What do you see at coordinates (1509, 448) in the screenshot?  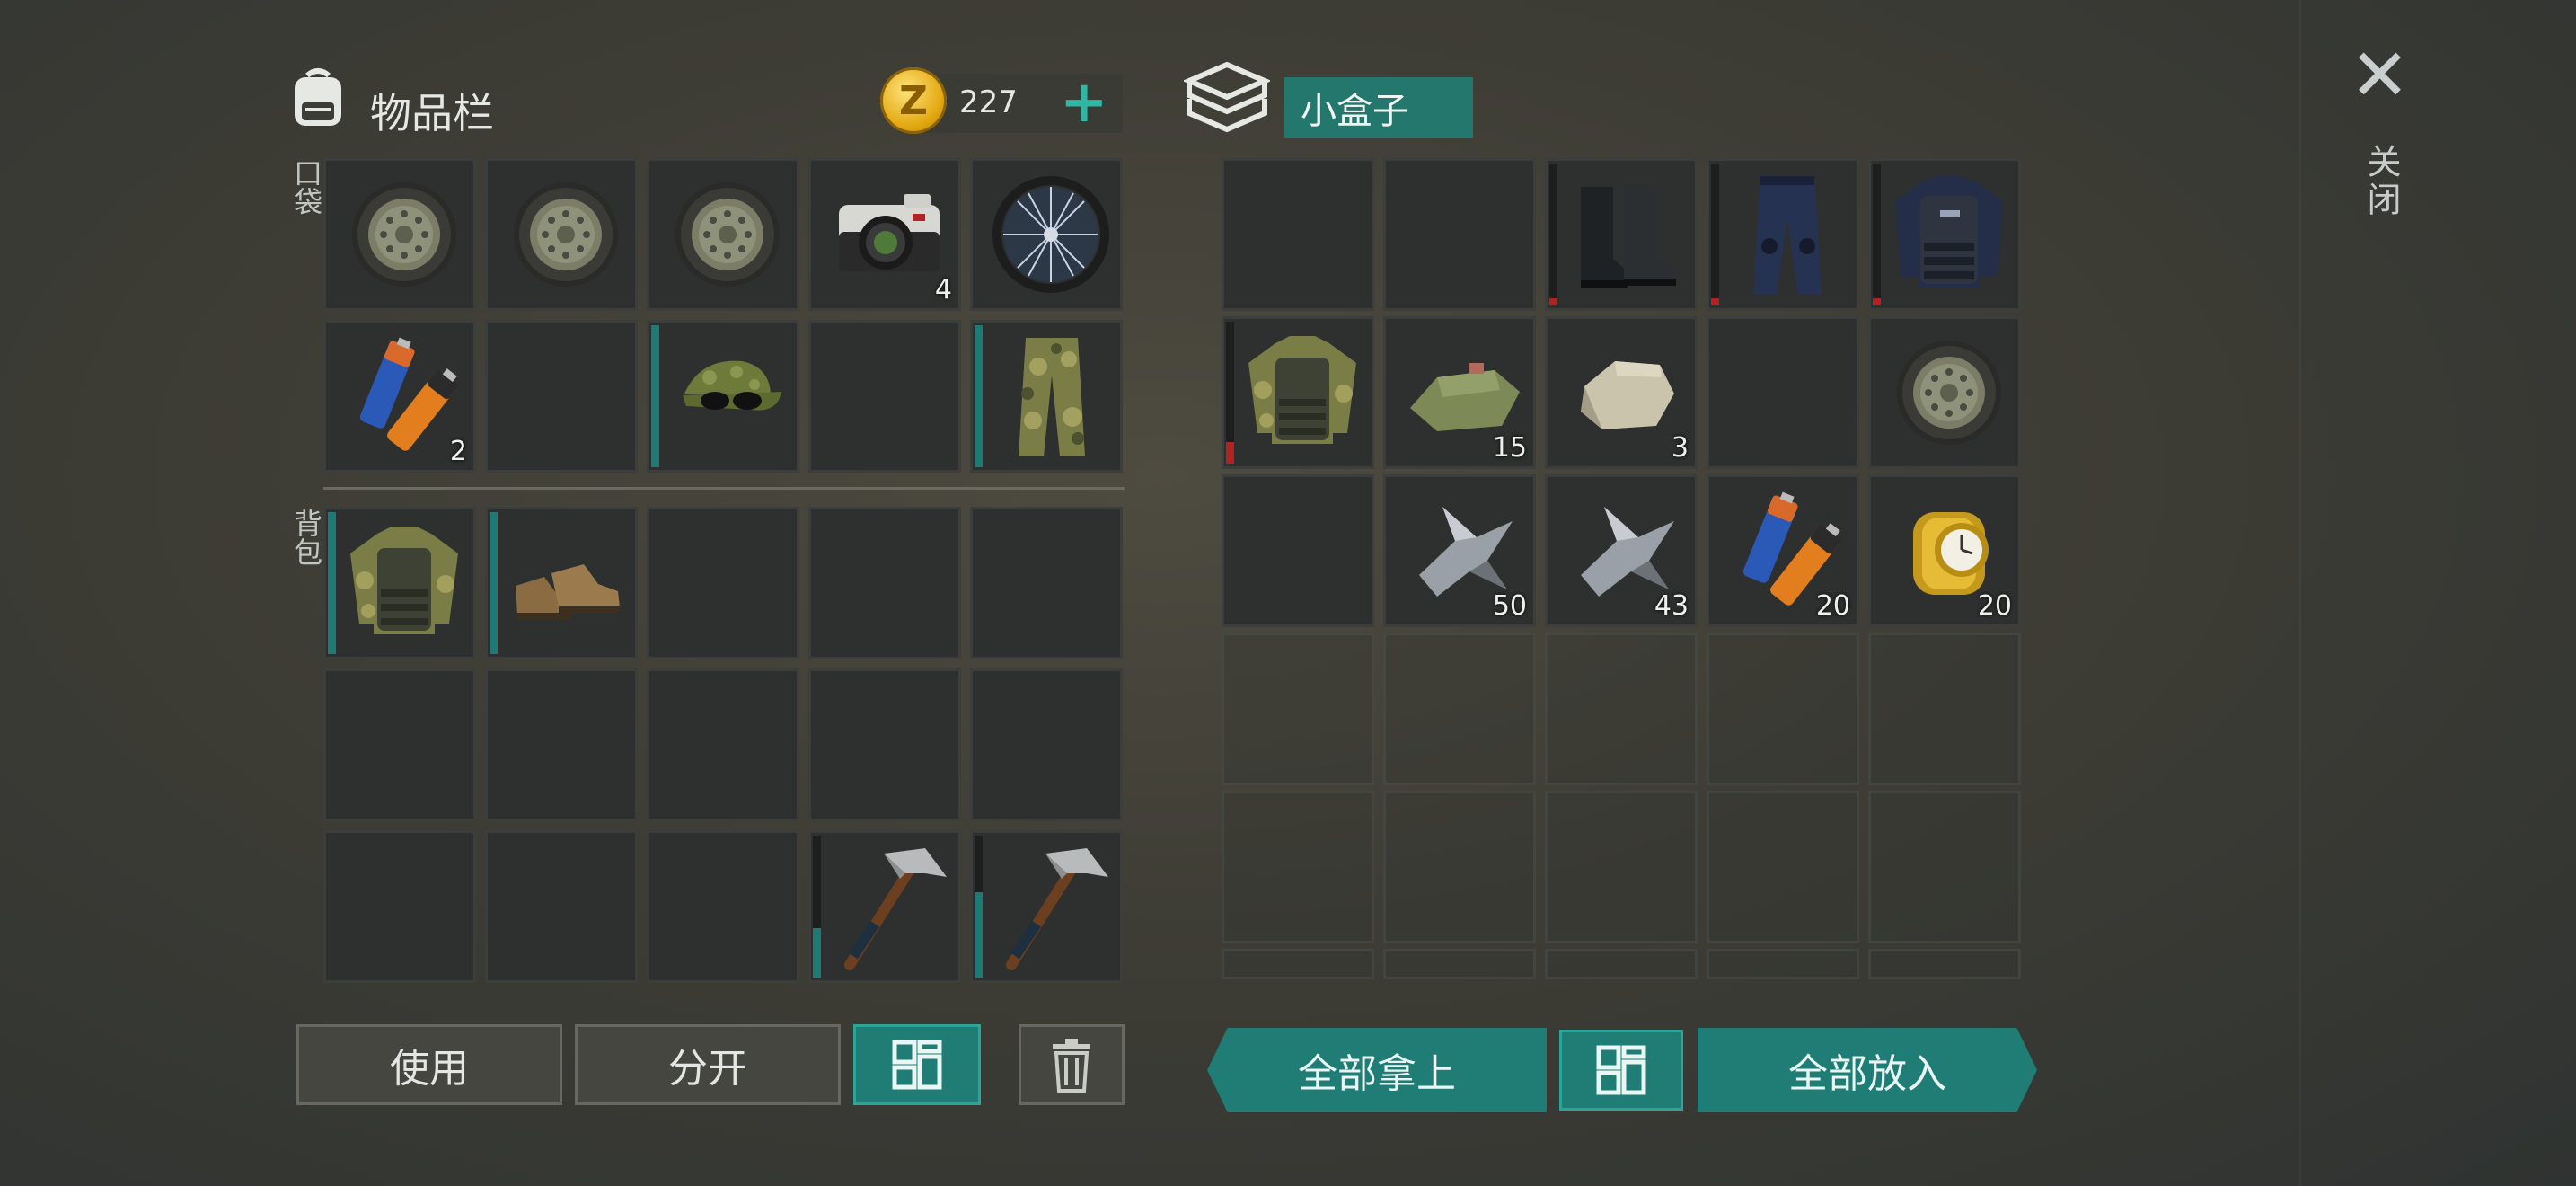 I see `item-count: 15` at bounding box center [1509, 448].